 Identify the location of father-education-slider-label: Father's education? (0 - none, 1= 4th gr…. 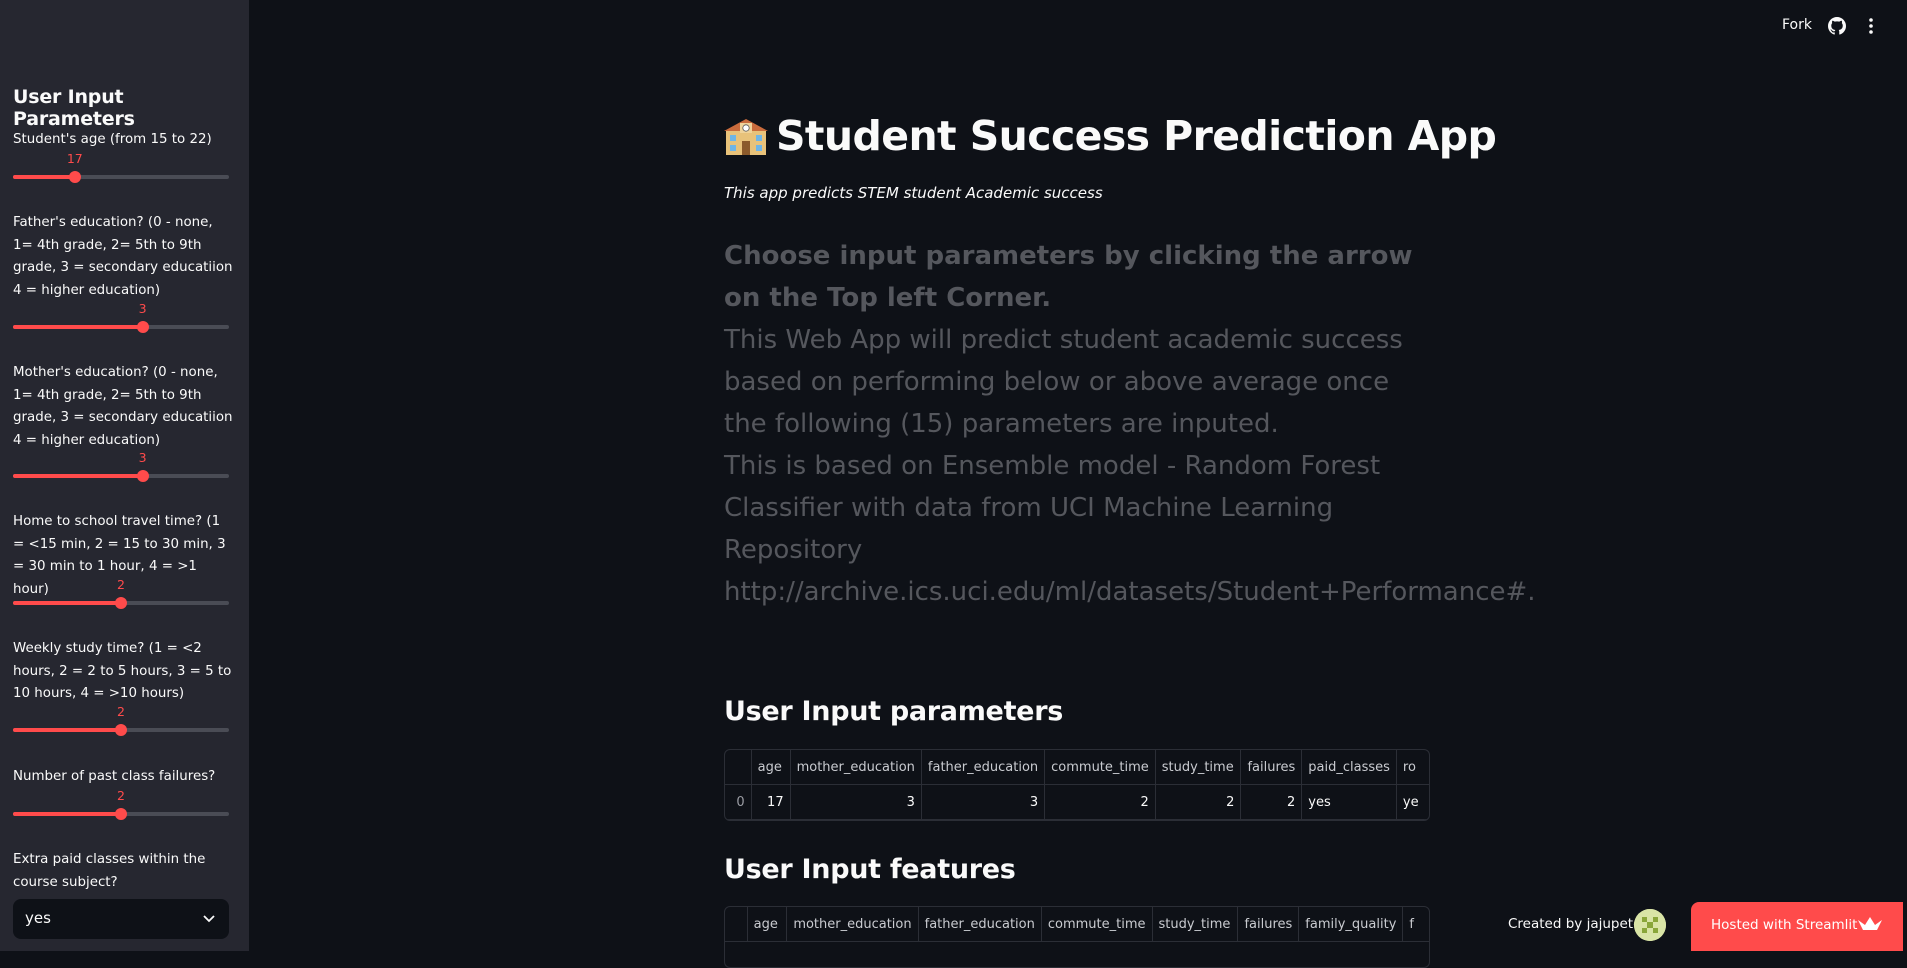
(123, 256).